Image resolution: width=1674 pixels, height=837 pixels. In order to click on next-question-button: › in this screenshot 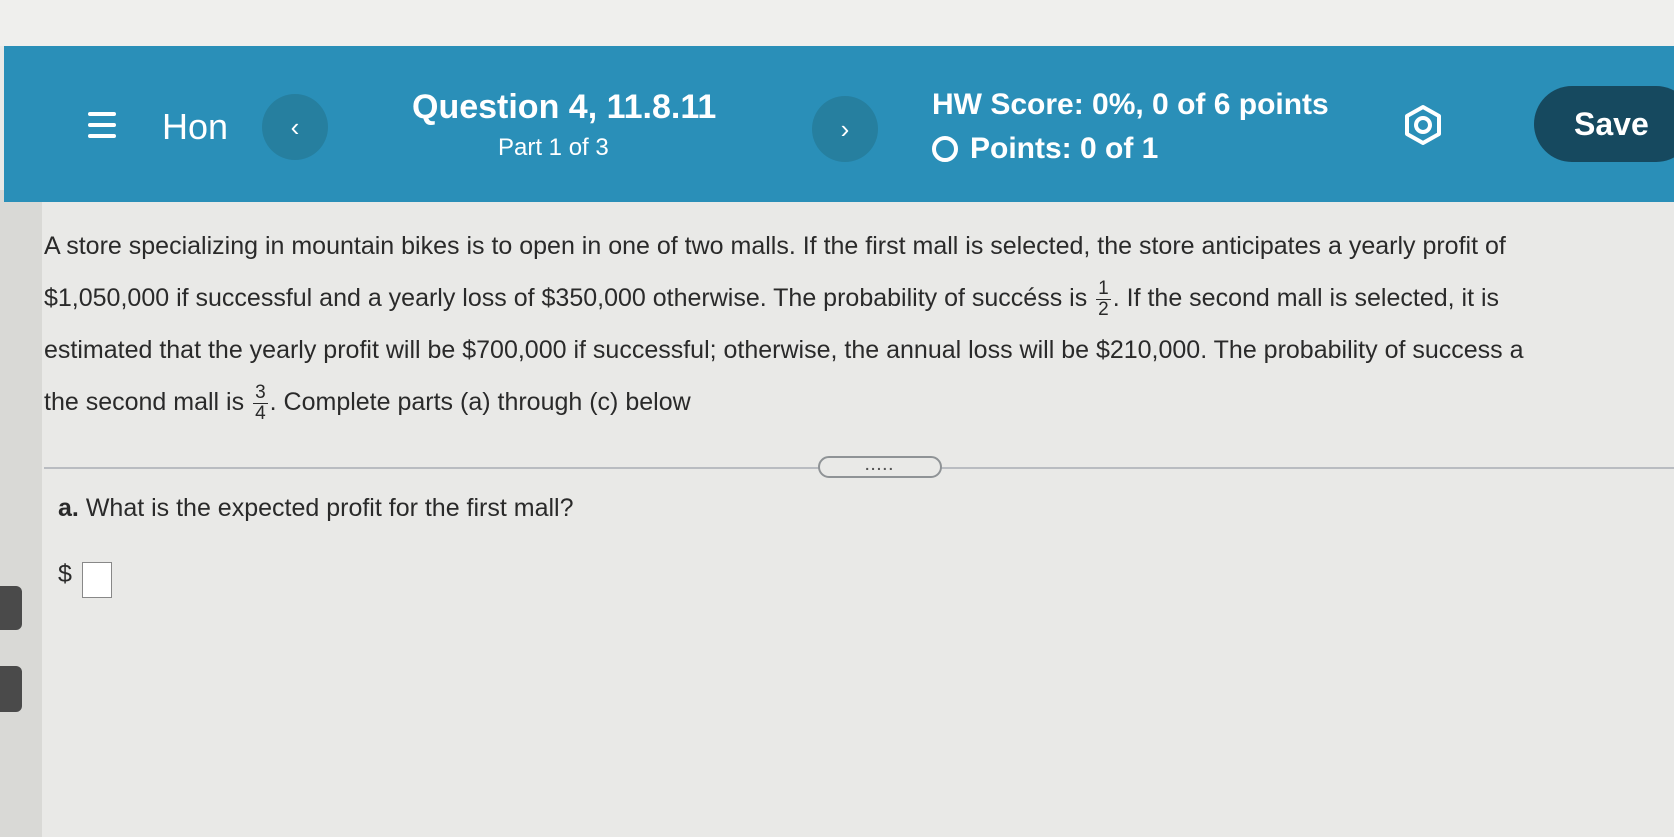, I will do `click(845, 129)`.